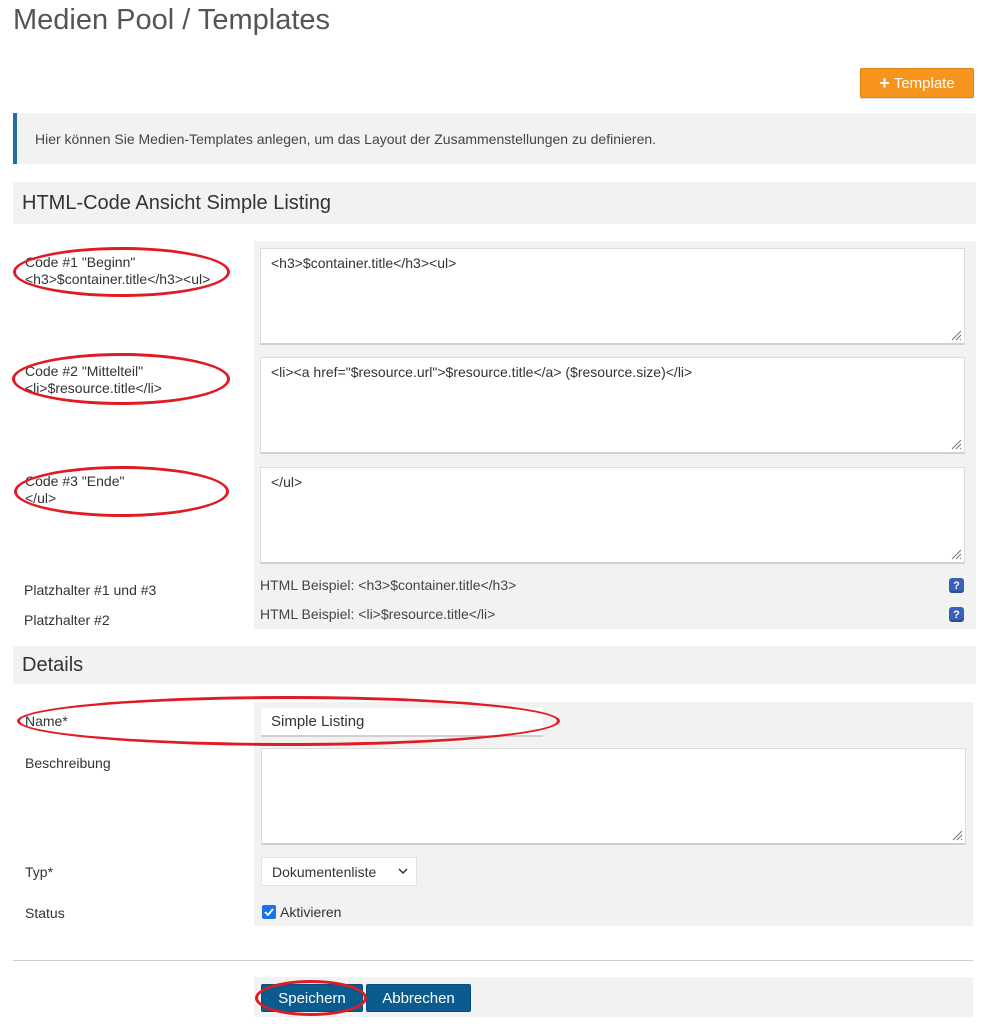  I want to click on description-textarea, so click(613, 796).